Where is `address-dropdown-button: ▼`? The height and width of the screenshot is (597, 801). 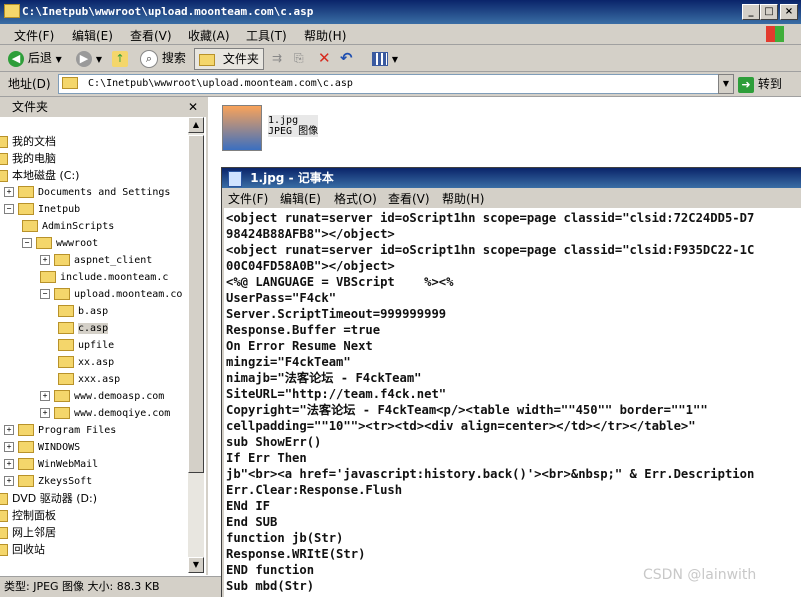 address-dropdown-button: ▼ is located at coordinates (726, 84).